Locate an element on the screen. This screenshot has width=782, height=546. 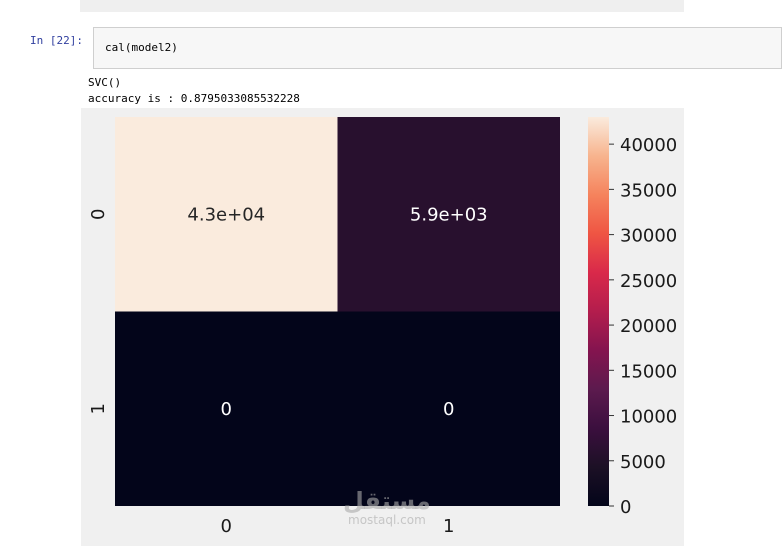
colorbar-tick-label-0: 0 is located at coordinates (625, 507).